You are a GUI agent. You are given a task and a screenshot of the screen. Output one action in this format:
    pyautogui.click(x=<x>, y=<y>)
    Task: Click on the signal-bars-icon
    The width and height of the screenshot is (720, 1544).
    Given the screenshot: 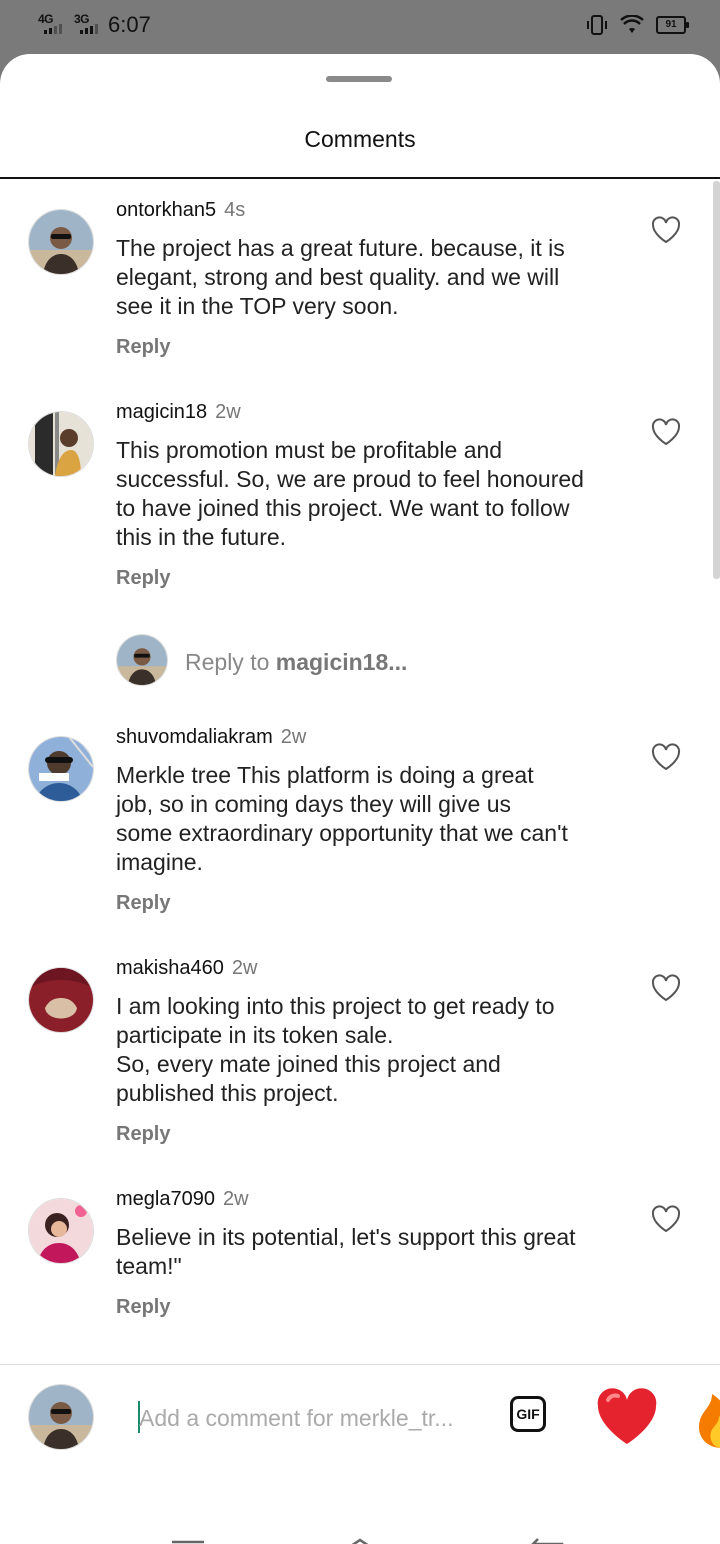 What is the action you would take?
    pyautogui.click(x=53, y=29)
    